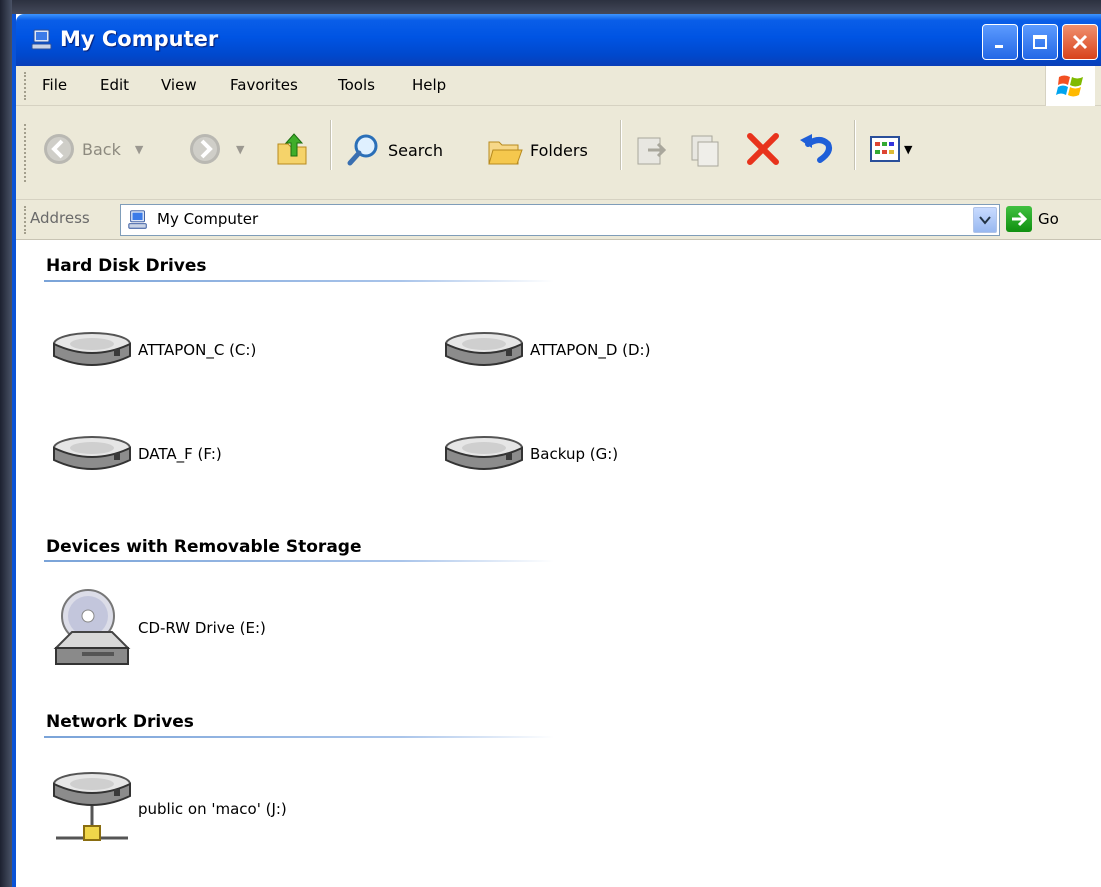  I want to click on views-button: ▼, so click(891, 149).